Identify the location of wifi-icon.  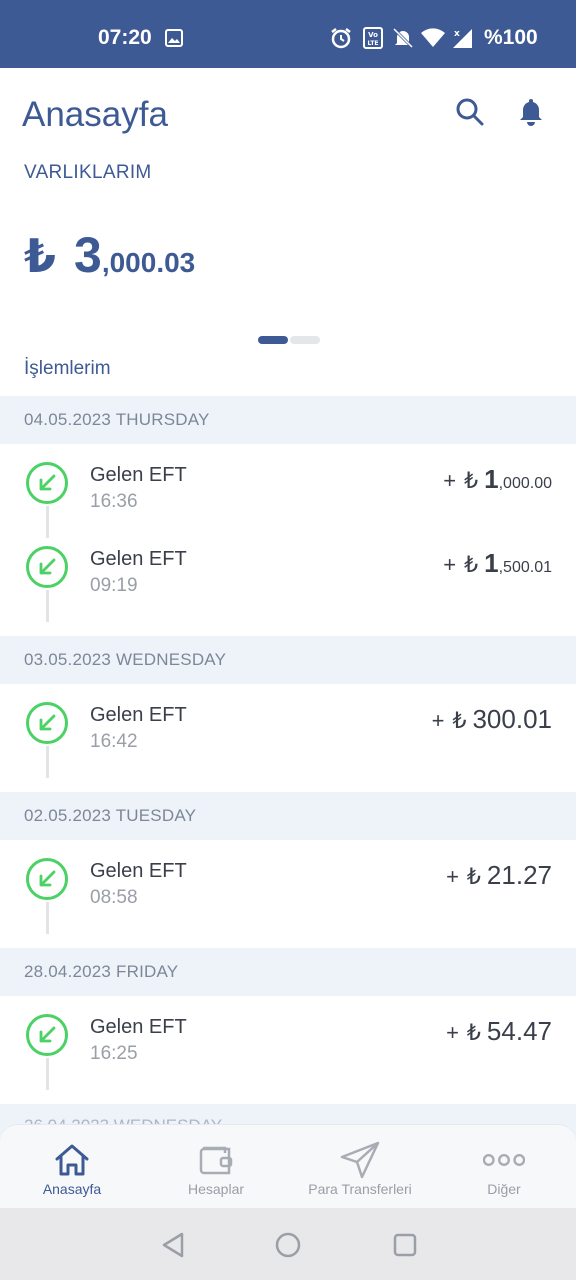
(433, 38).